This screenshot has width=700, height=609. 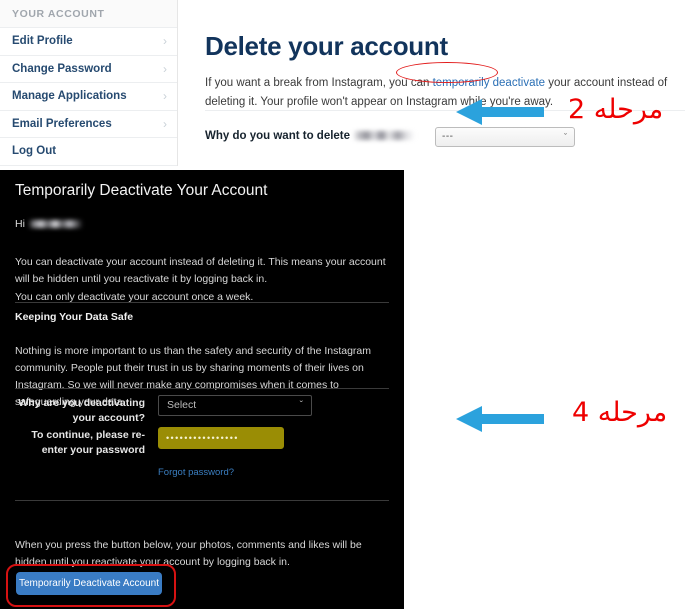 I want to click on greeting-line: Hi, so click(x=49, y=224).